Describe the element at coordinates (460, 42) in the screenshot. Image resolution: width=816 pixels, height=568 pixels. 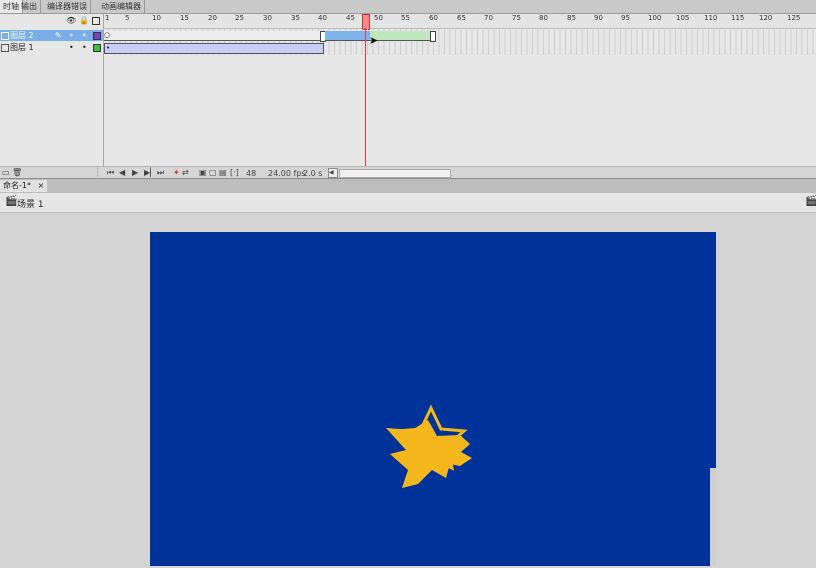
I see `frame-grid: ○ •` at that location.